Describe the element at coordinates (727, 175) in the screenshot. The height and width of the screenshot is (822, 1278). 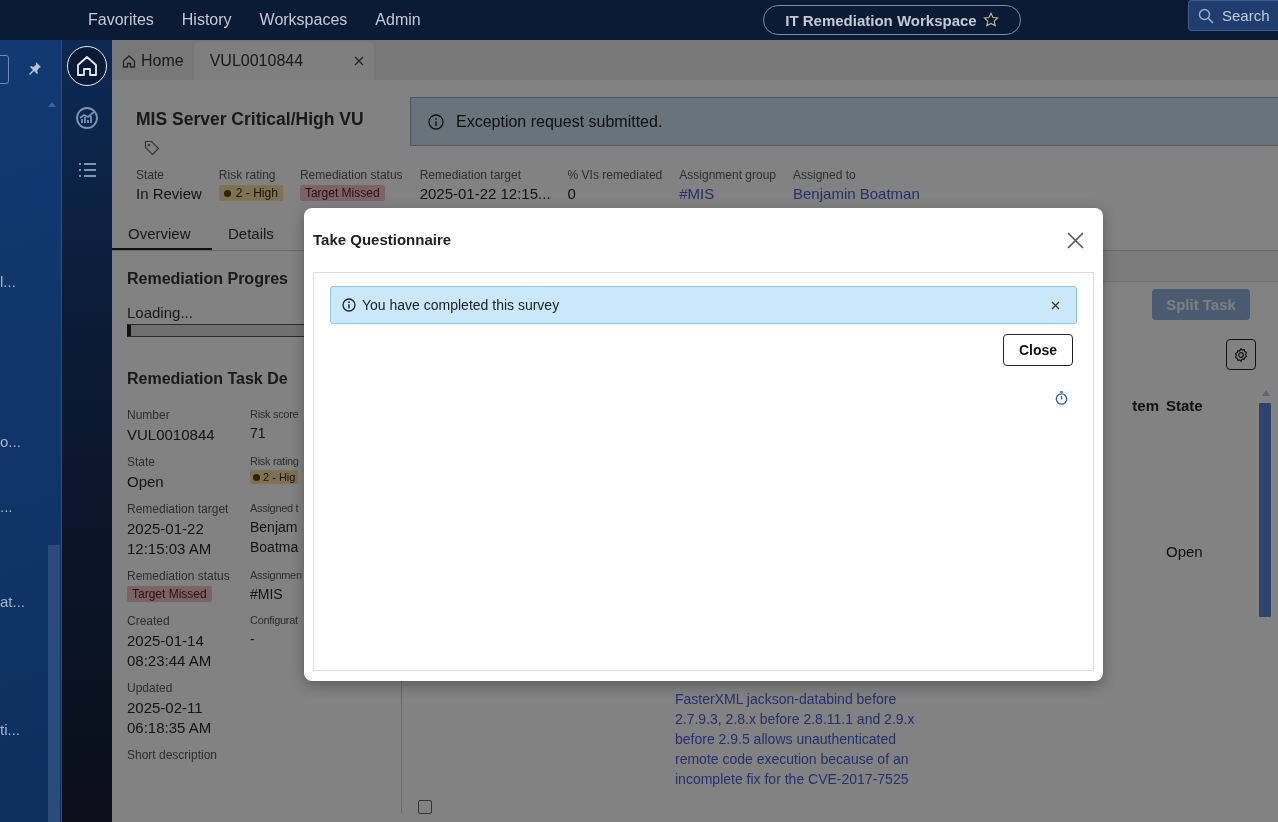
I see `field-label: Assignment group` at that location.